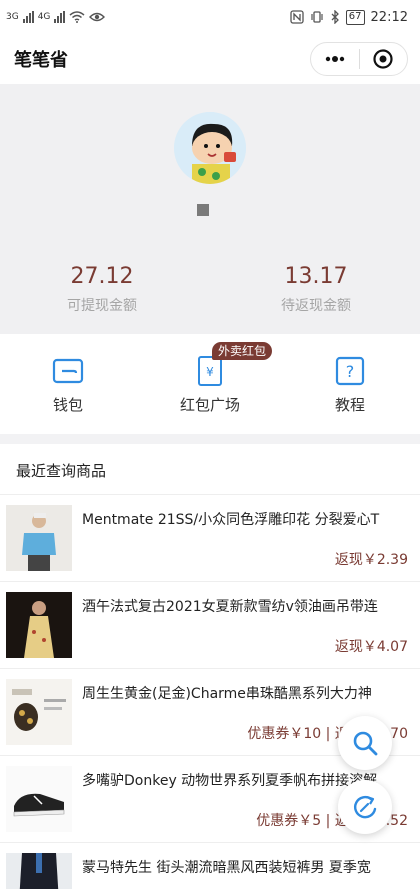 The height and width of the screenshot is (889, 420). What do you see at coordinates (371, 560) in the screenshot?
I see `product-price: 返现￥2.39` at bounding box center [371, 560].